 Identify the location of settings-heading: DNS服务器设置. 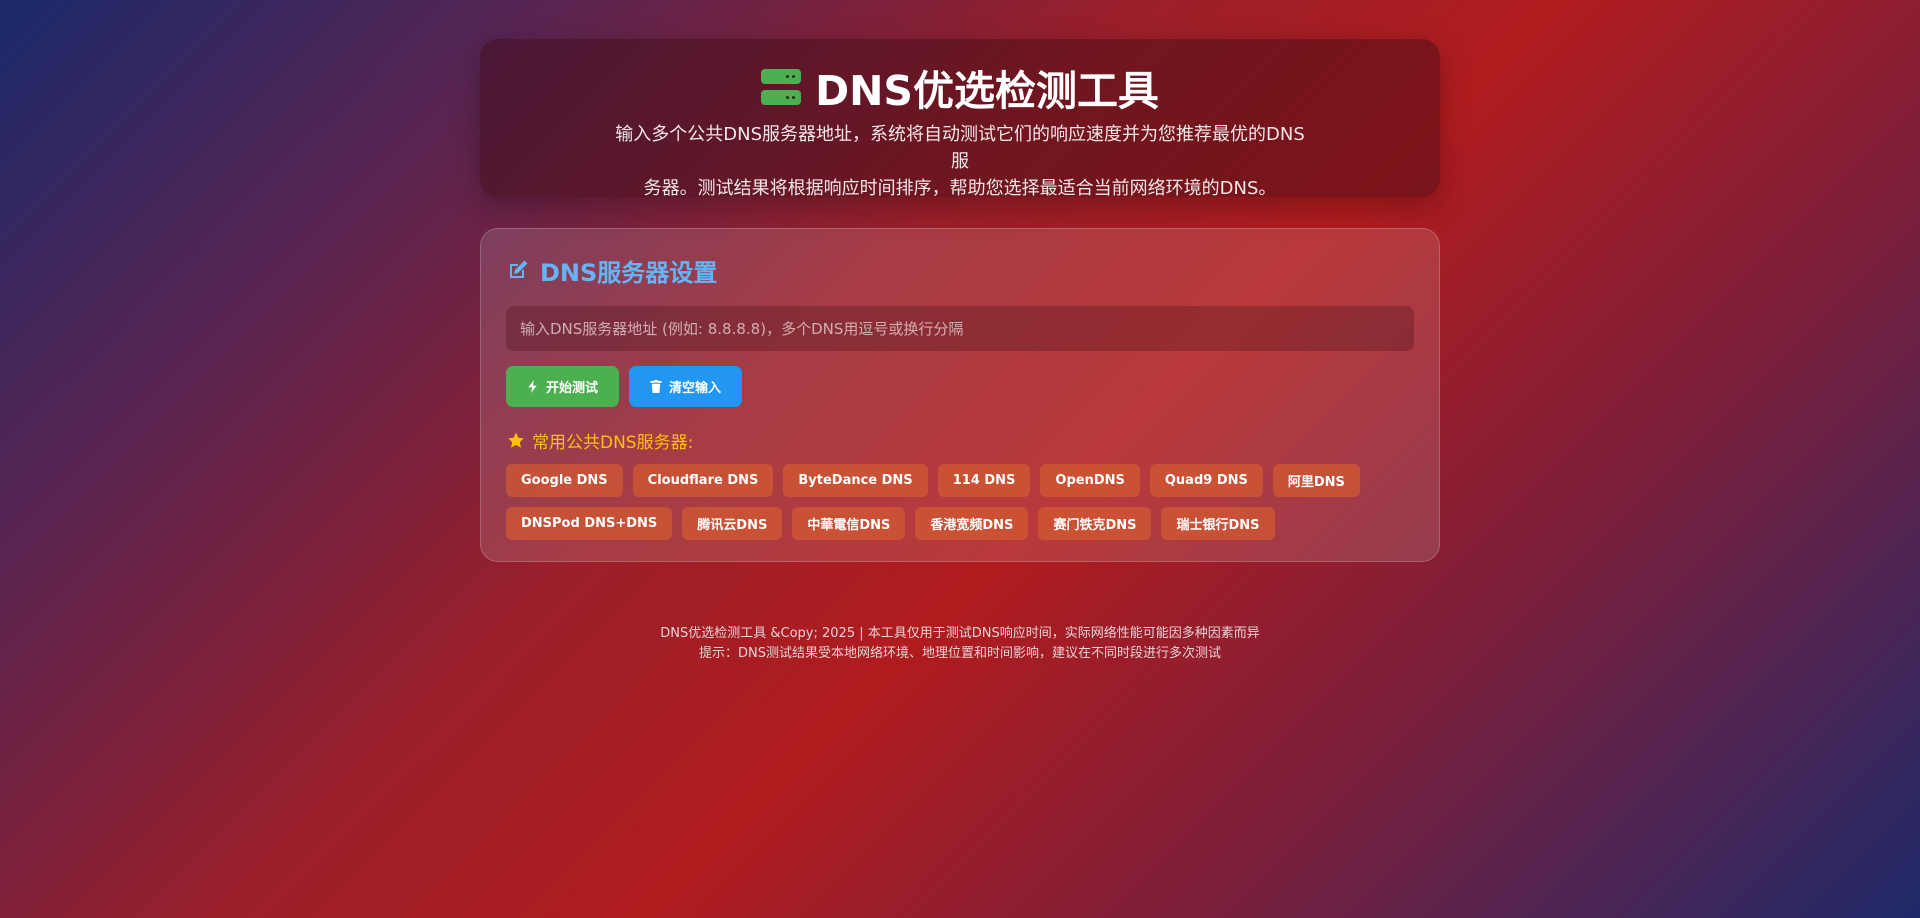
(960, 270).